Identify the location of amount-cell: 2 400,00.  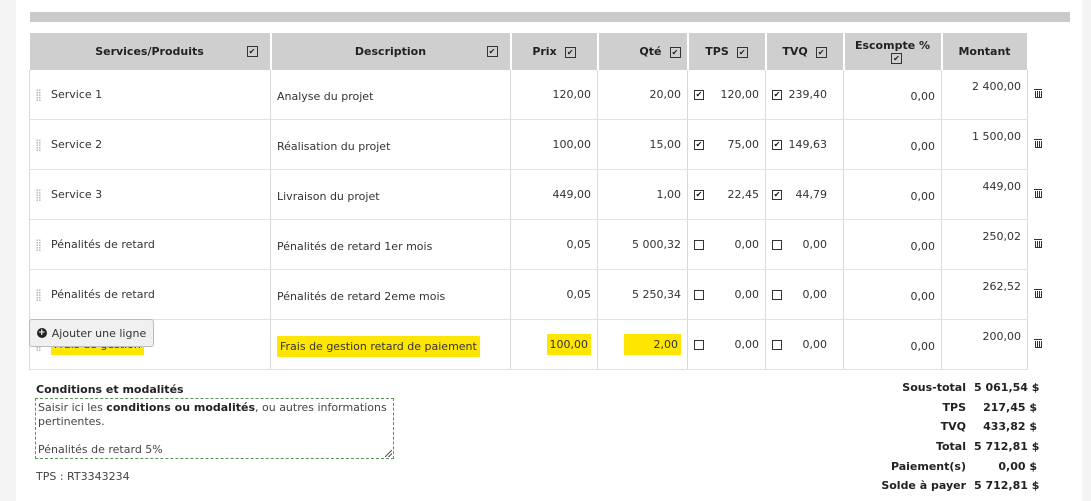
(984, 95).